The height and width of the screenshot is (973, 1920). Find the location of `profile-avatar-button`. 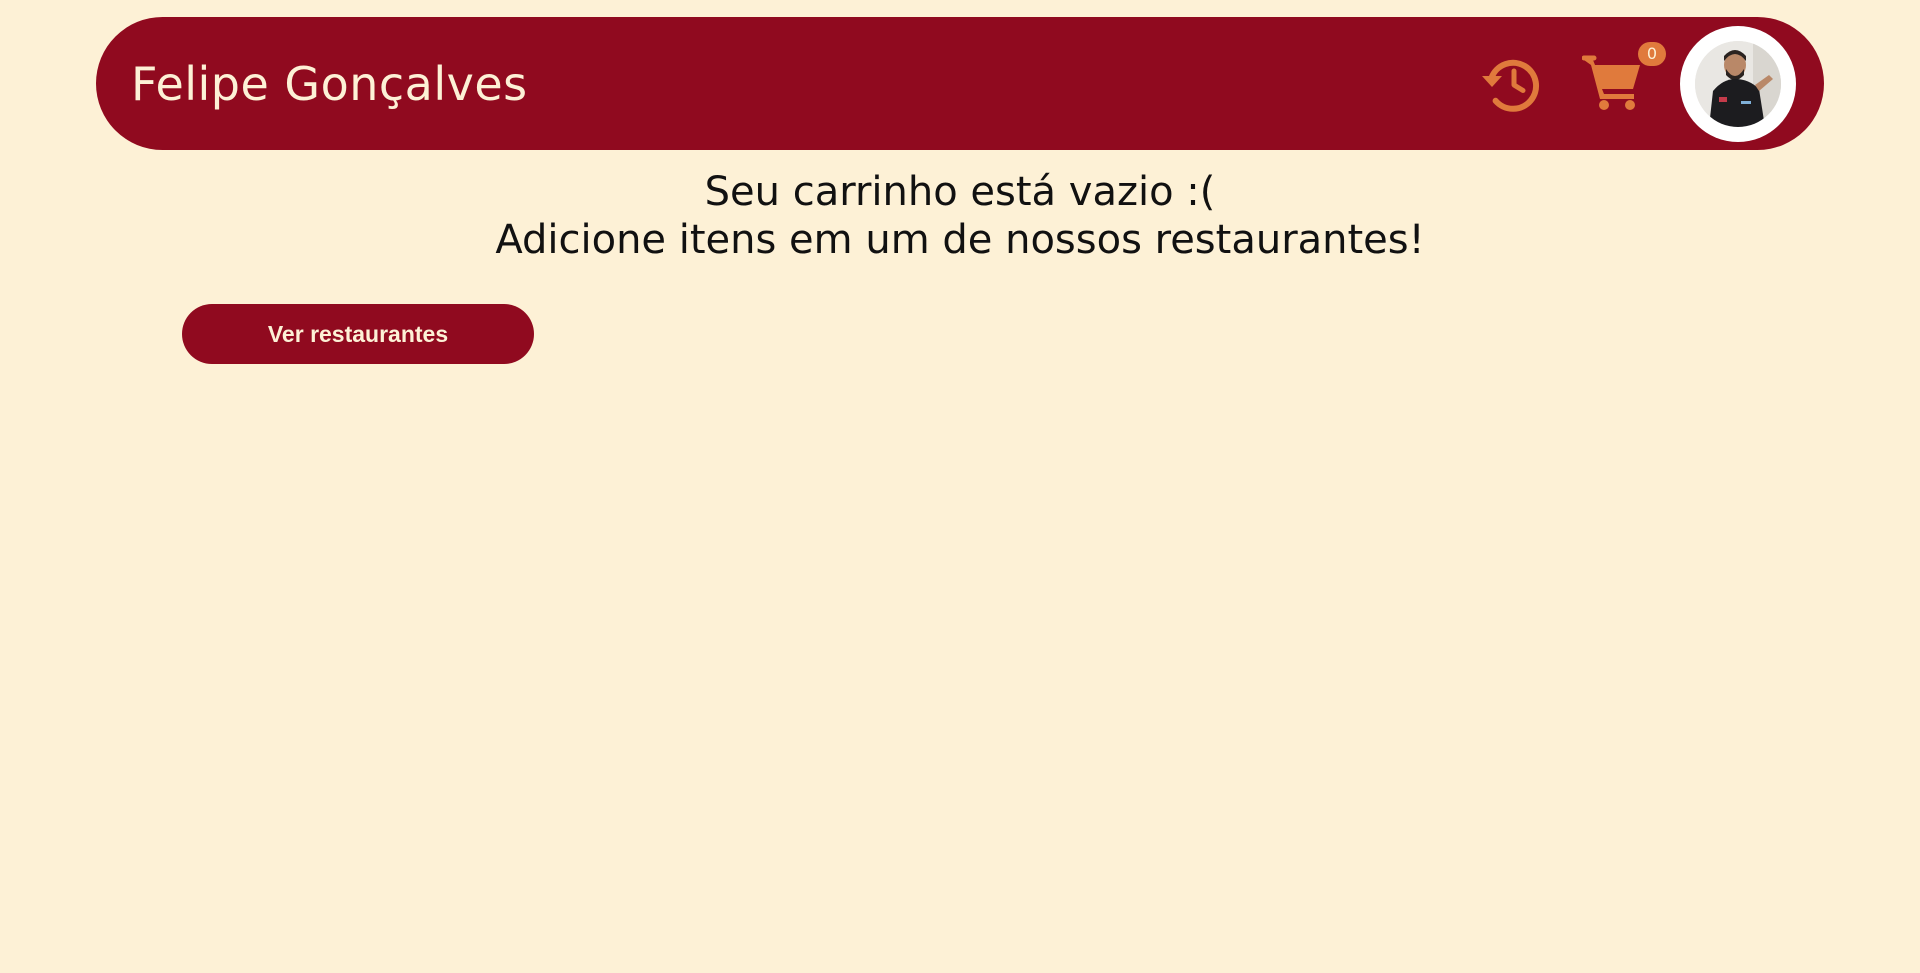

profile-avatar-button is located at coordinates (1738, 84).